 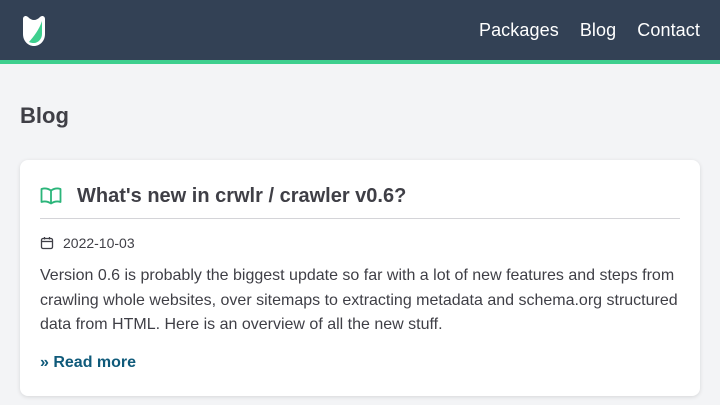 What do you see at coordinates (519, 30) in the screenshot?
I see `nav-link-packages: Packages` at bounding box center [519, 30].